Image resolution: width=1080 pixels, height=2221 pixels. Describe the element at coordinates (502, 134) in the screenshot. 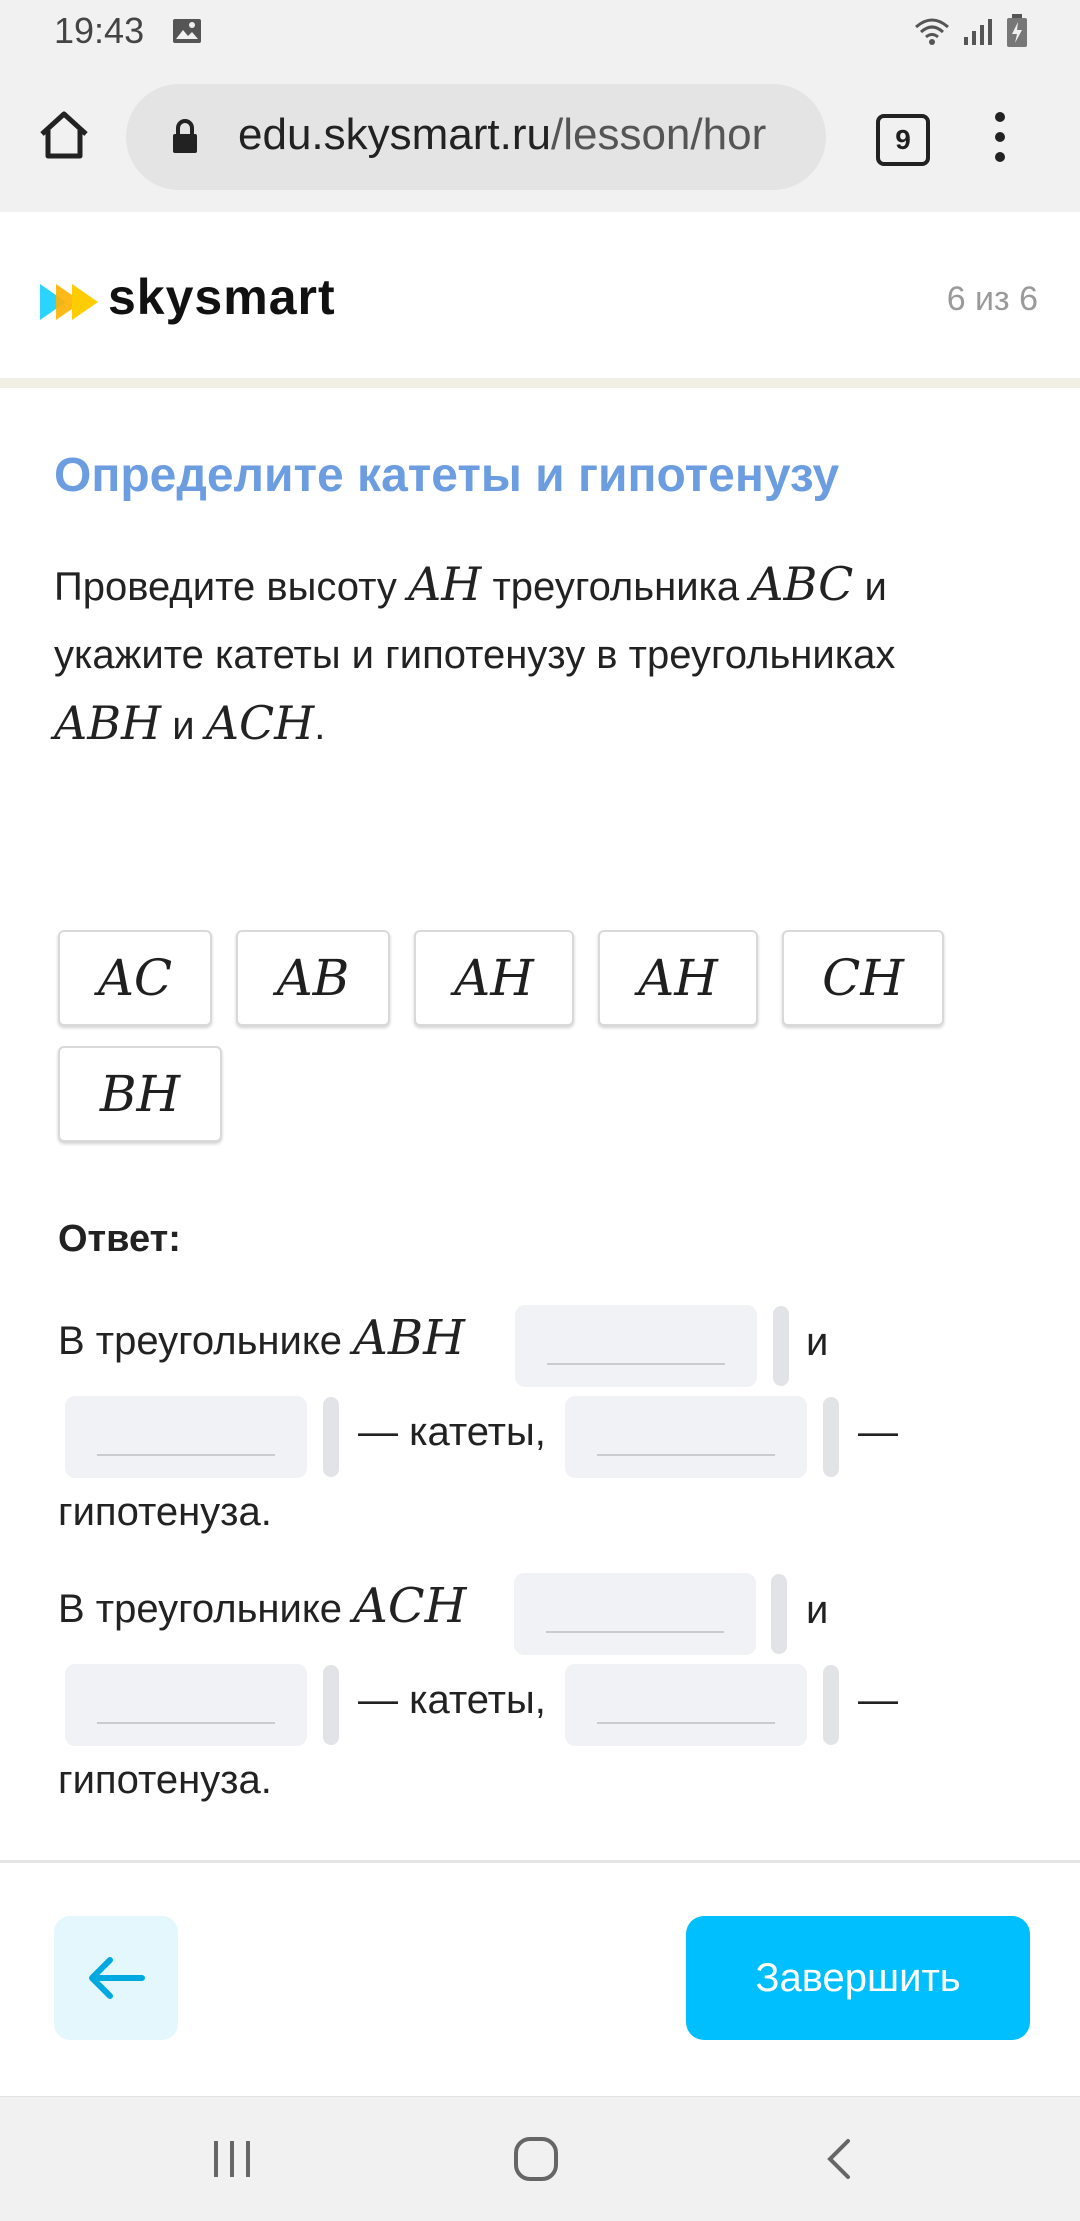

I see `url-text: edu.skysmart.ru/lesson/hor` at that location.